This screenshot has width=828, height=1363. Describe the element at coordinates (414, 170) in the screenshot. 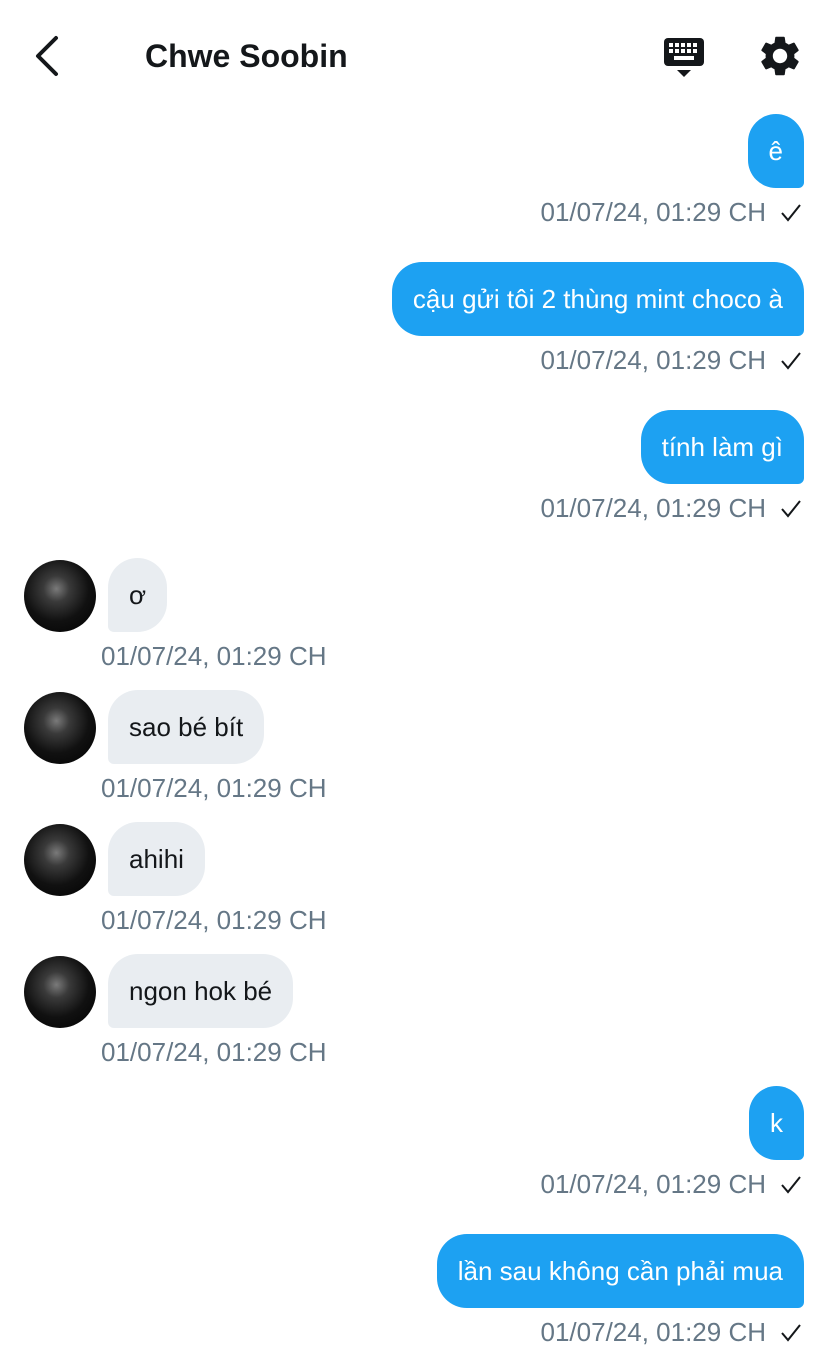

I see `message-outgoing: ê 01/07/24, 01:29 CH` at that location.